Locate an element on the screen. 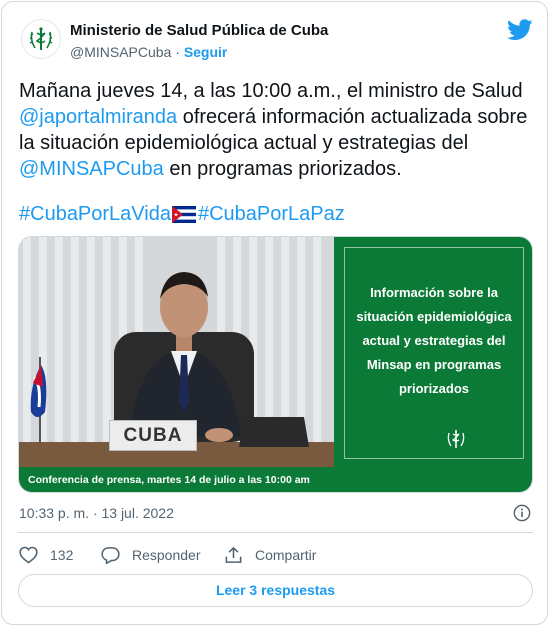 The width and height of the screenshot is (549, 628). tweet-timestamp: 10:33 p. m. · 13 jul. 2022 is located at coordinates (96, 513).